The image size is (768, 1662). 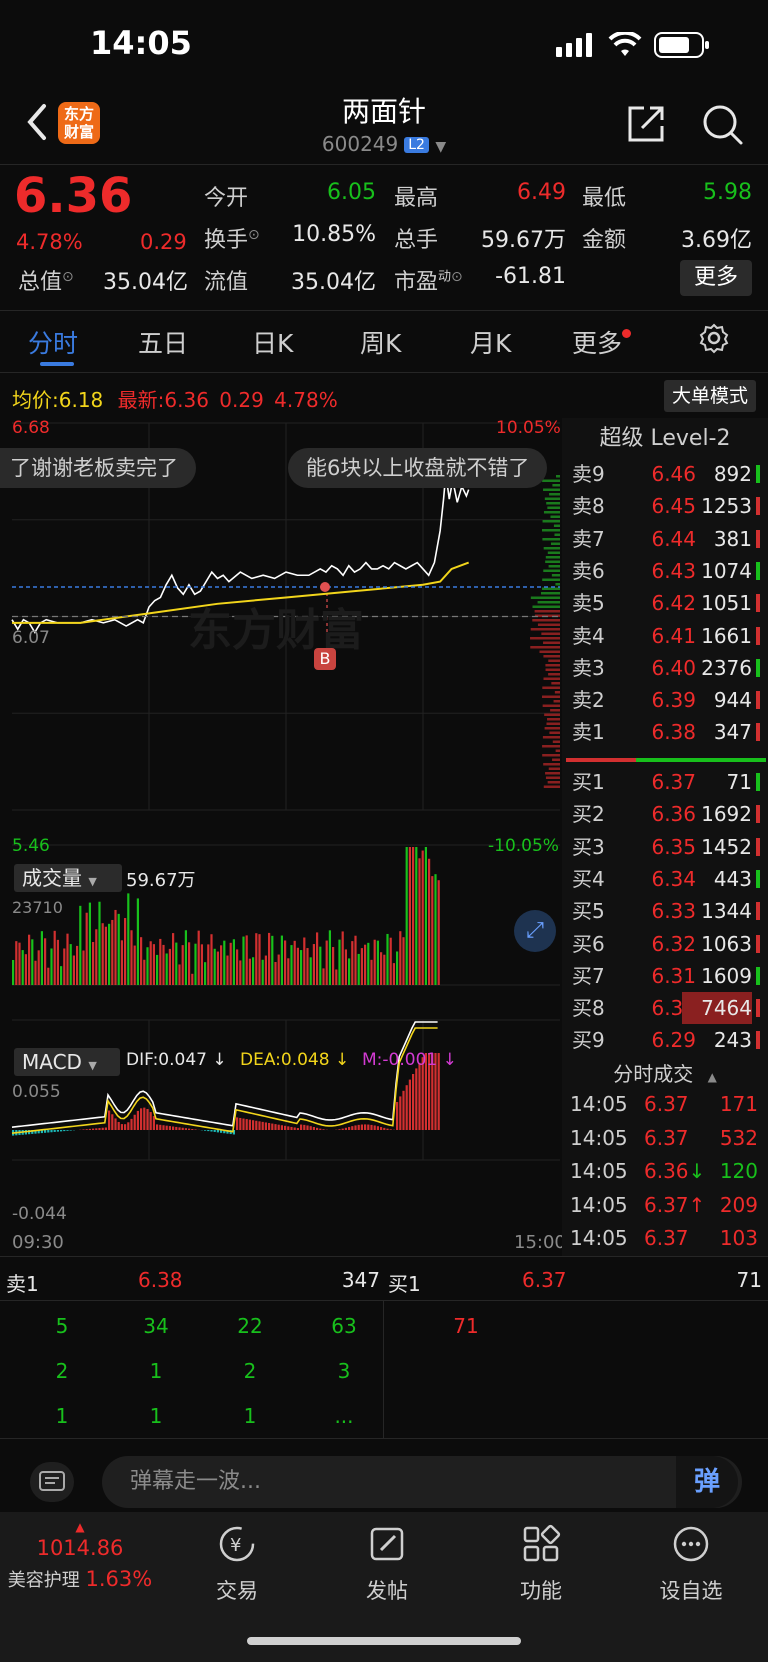 I want to click on volume-indicator-select: 成交量 ▼, so click(x=68, y=878).